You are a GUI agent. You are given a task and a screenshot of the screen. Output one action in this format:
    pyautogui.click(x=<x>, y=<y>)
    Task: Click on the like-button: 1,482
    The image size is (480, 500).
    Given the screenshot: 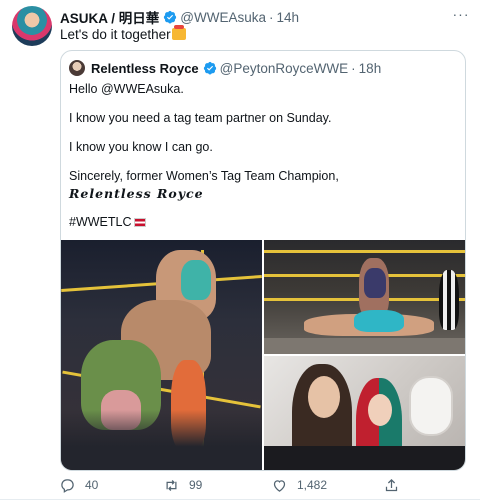 What is the action you would take?
    pyautogui.click(x=299, y=485)
    